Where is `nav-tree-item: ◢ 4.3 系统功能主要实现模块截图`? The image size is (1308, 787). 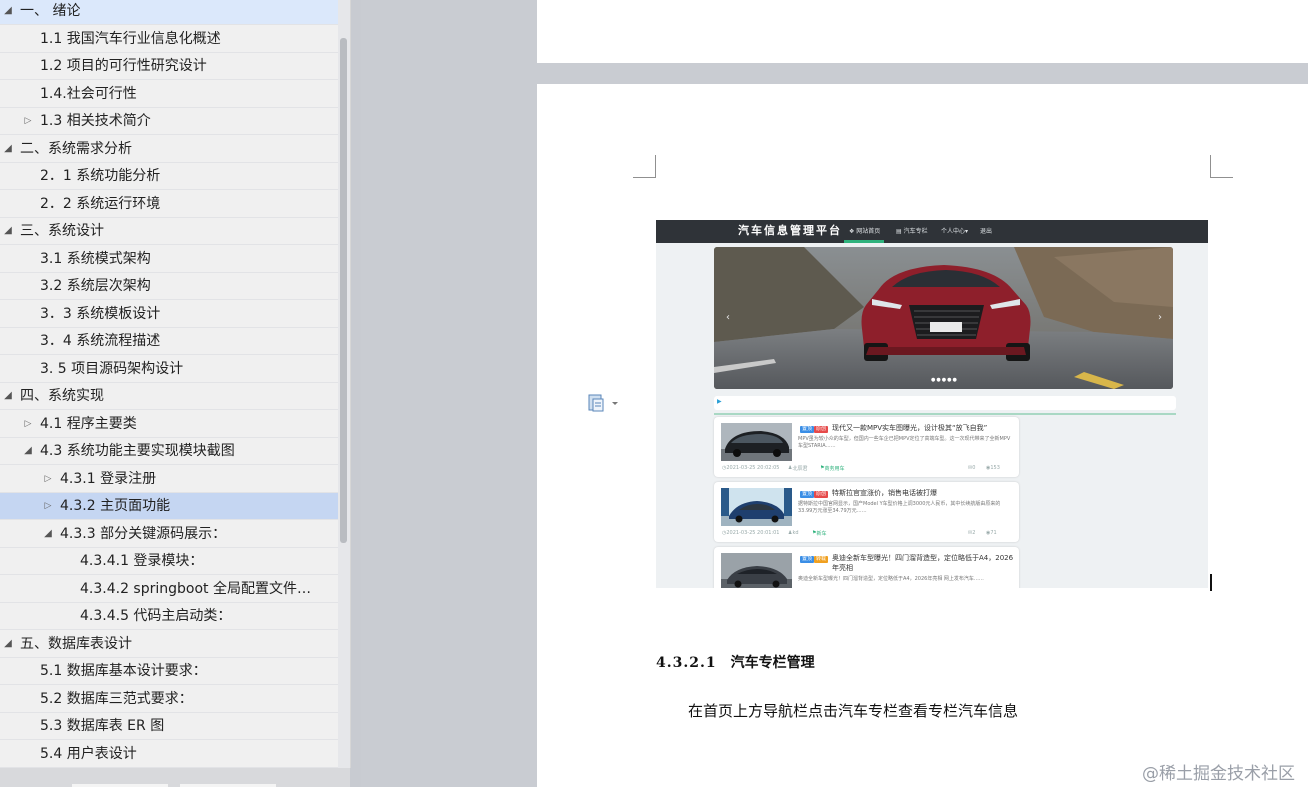
nav-tree-item: ◢ 4.3 系统功能主要实现模块截图 is located at coordinates (169, 451).